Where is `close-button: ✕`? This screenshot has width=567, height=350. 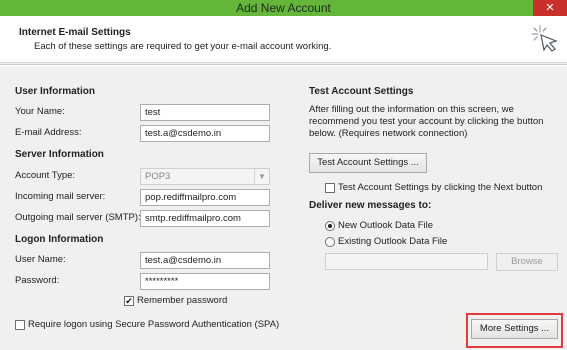 close-button: ✕ is located at coordinates (550, 8).